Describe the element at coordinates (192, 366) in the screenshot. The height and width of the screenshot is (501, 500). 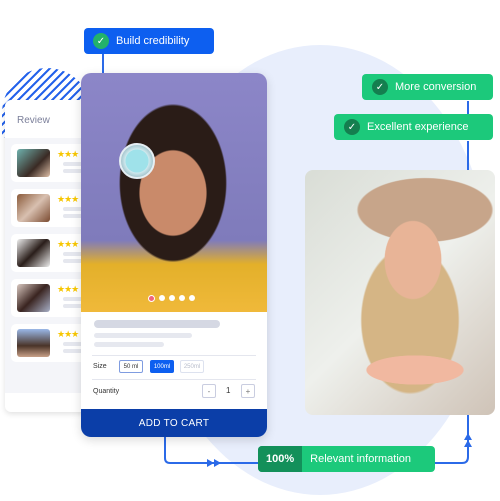
I see `size-option-250ml: 250ml` at that location.